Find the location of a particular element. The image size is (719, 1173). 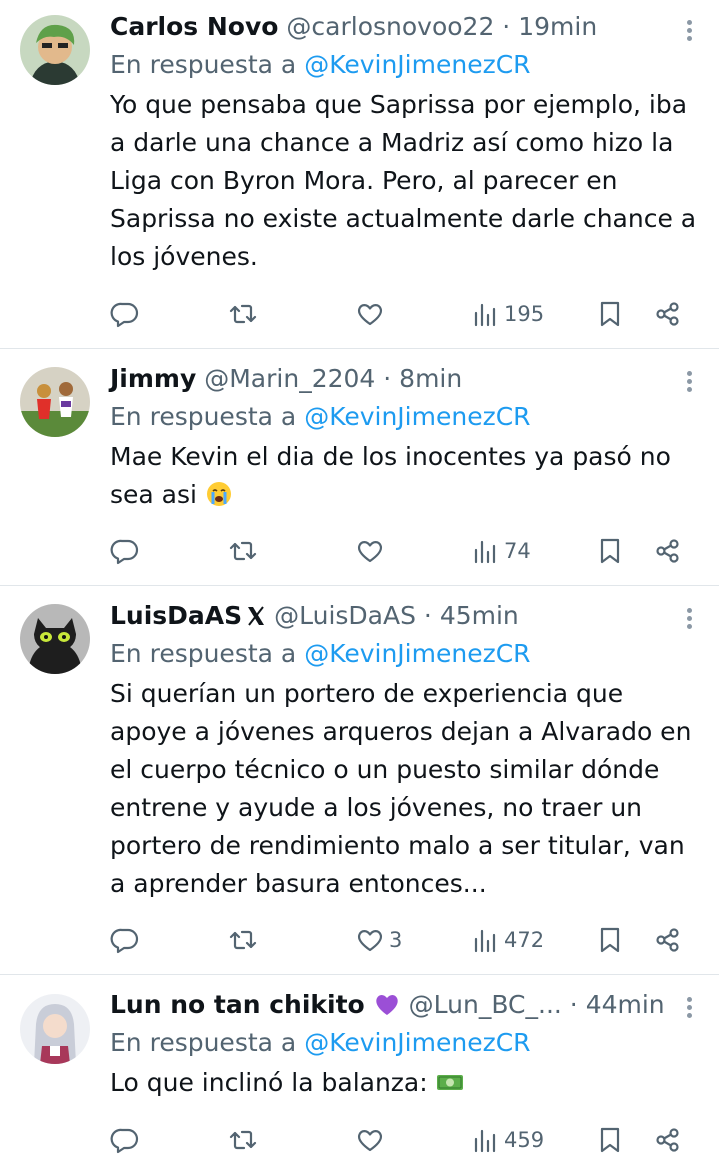

purple-heart-emoji-icon is located at coordinates (387, 1005).